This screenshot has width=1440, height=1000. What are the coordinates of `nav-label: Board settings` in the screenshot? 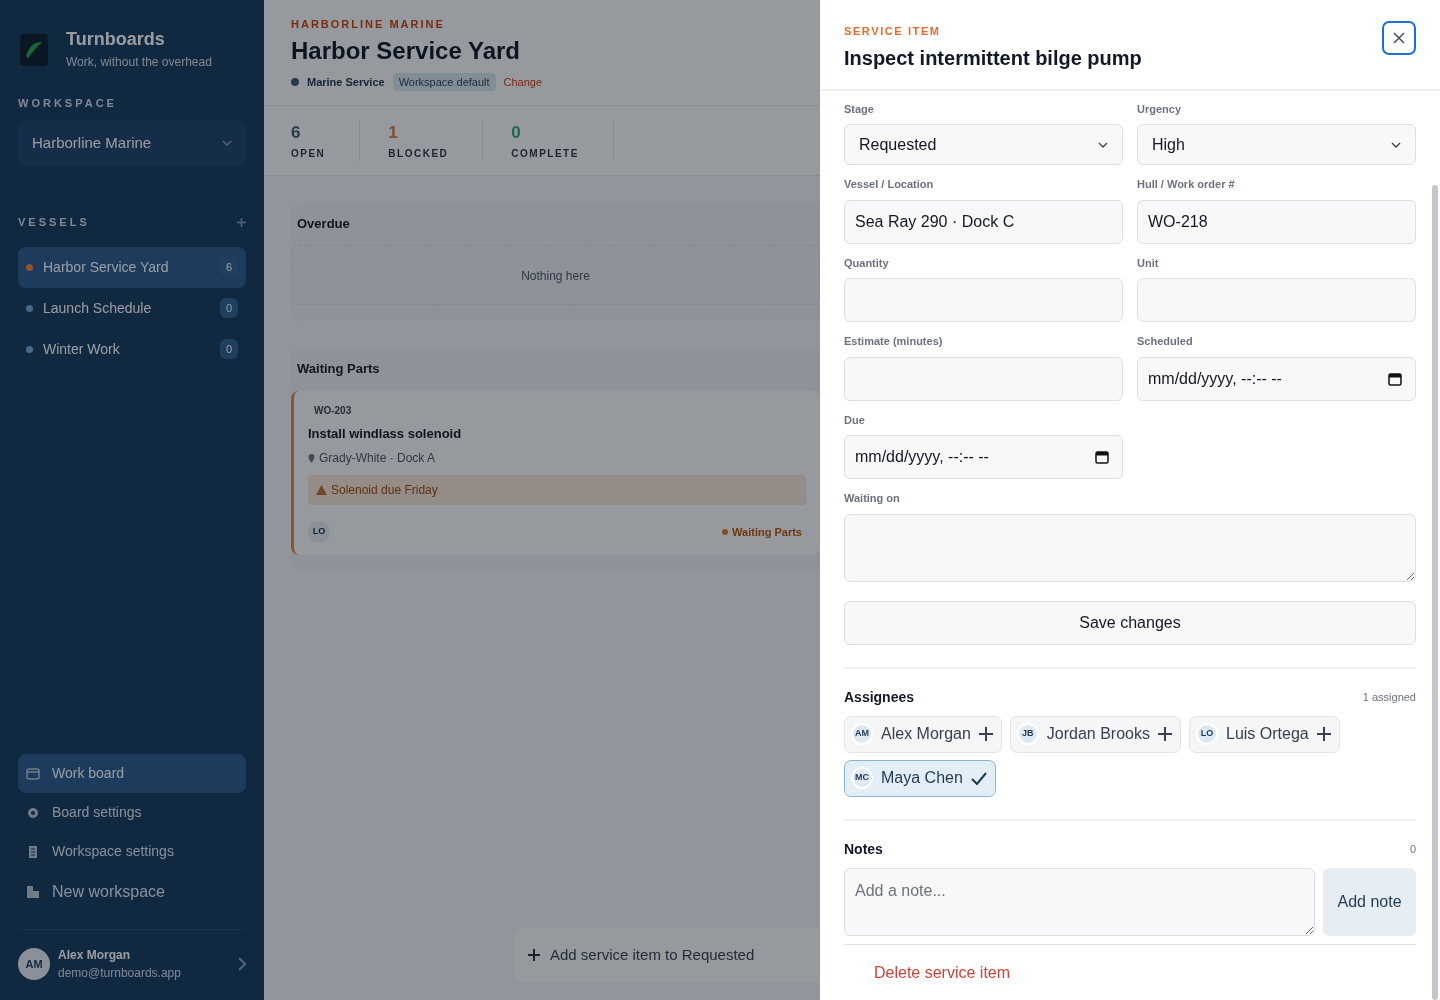 It's located at (97, 812).